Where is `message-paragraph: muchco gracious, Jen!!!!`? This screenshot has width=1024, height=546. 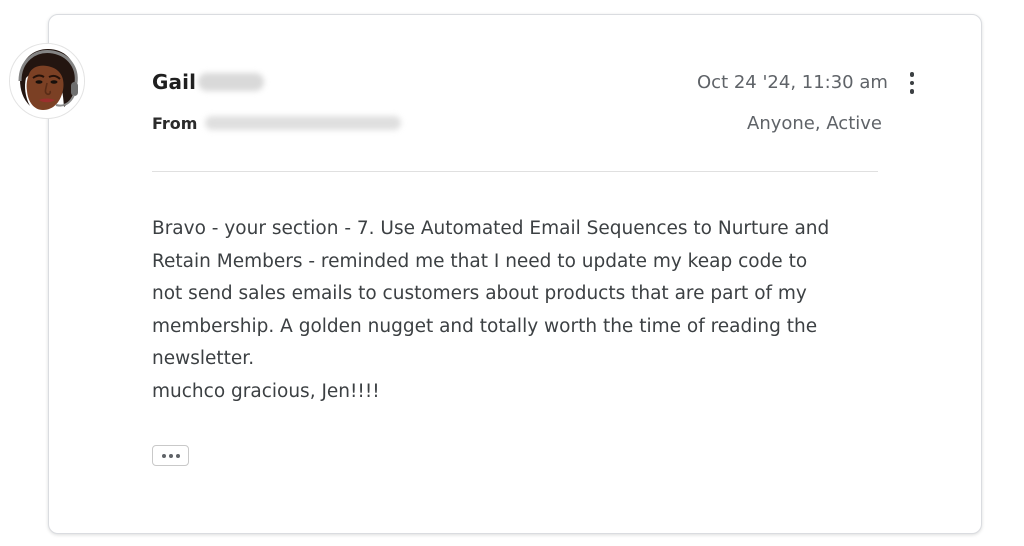
message-paragraph: muchco gracious, Jen!!!! is located at coordinates (266, 391).